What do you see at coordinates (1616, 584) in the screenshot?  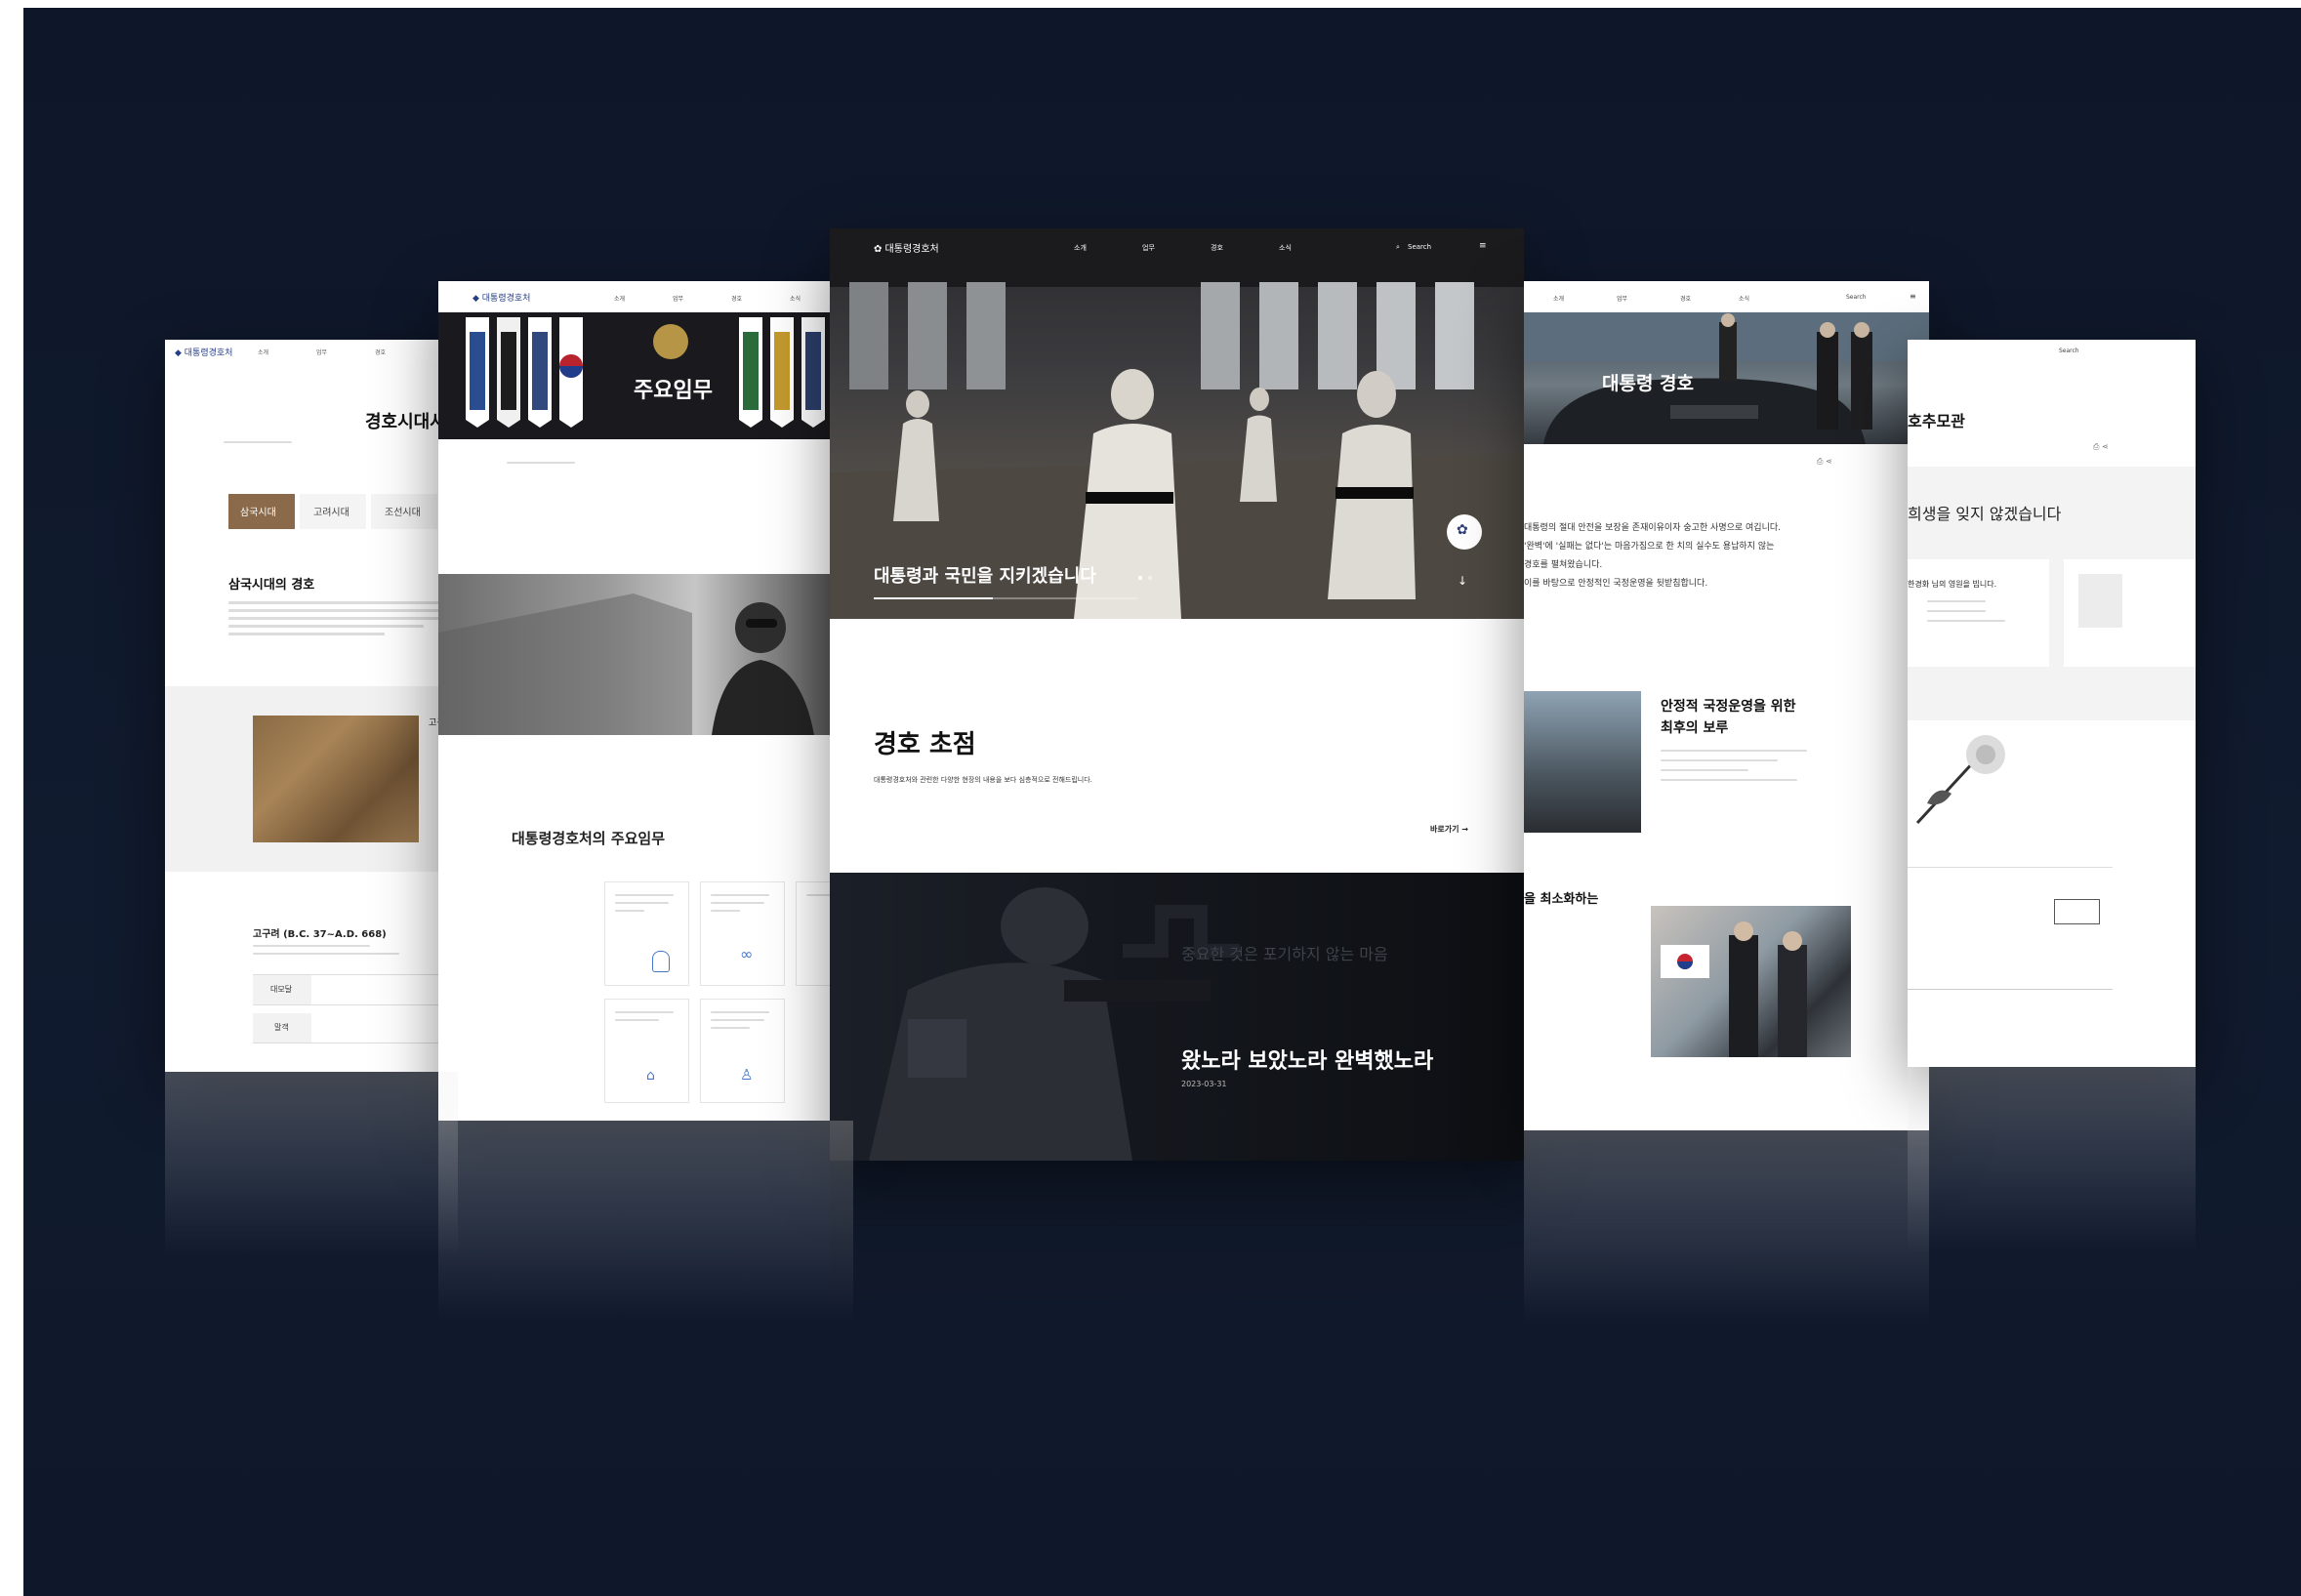 I see `intro-line: 이를 바탕으로 안정적인 국정운영을 뒷받침합니다.` at bounding box center [1616, 584].